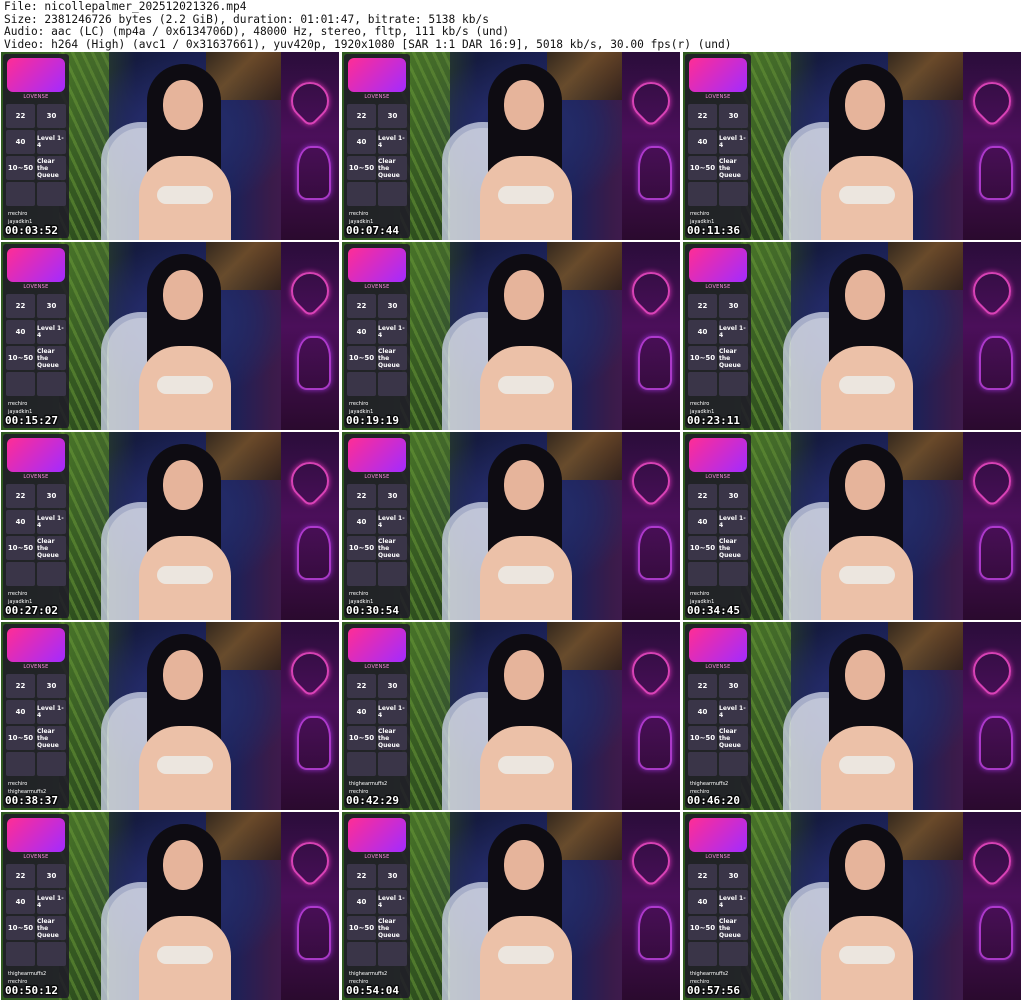 This screenshot has width=1024, height=1003. I want to click on tipper-row: rrechiro, so click(36, 594).